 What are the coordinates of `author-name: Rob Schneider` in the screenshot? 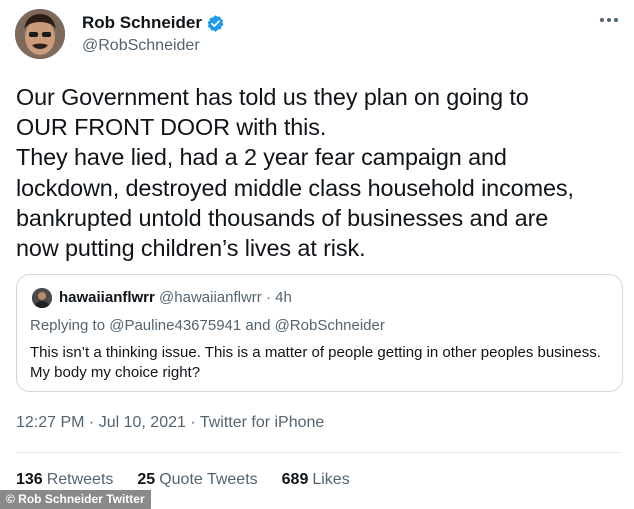 It's located at (142, 23).